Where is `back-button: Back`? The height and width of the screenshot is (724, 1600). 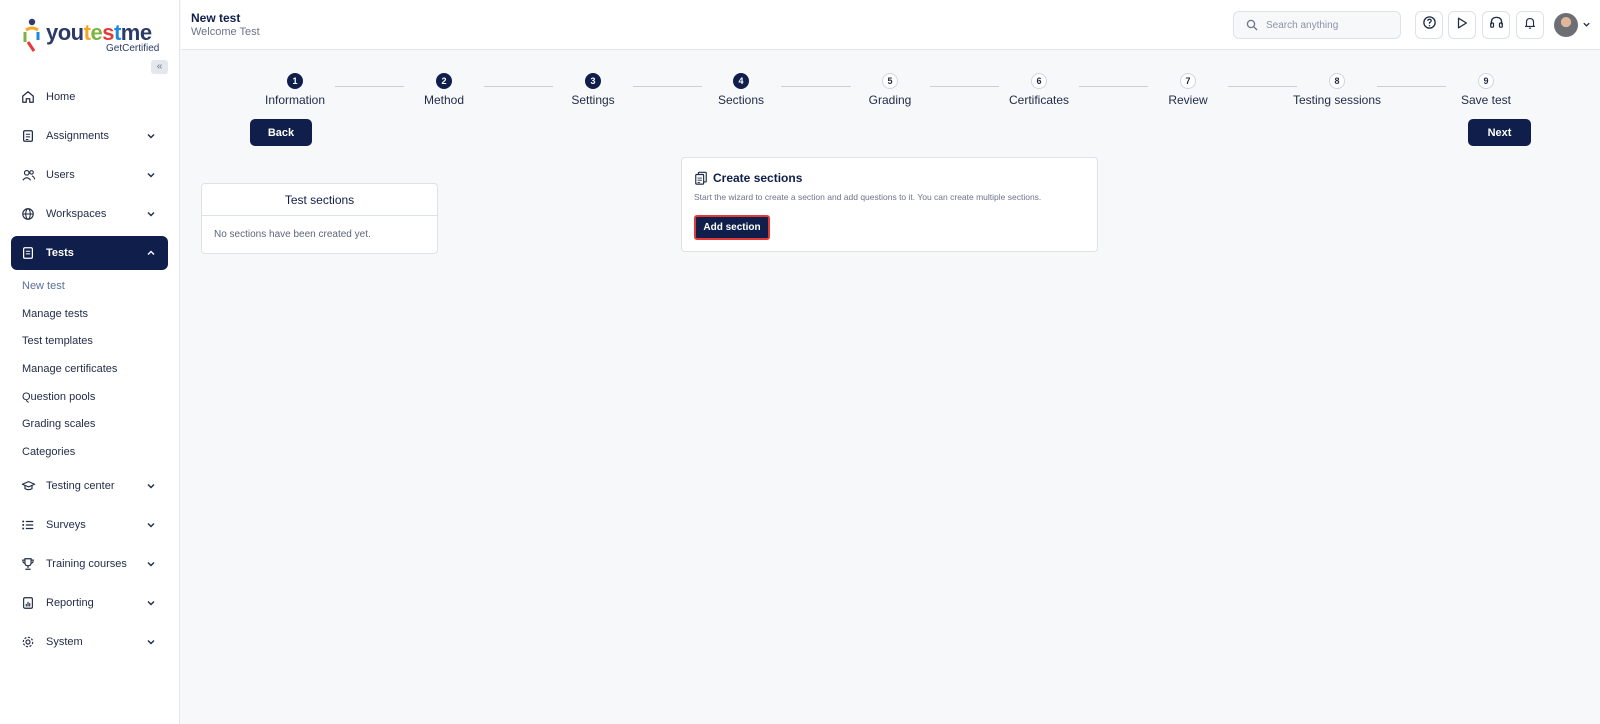 back-button: Back is located at coordinates (281, 132).